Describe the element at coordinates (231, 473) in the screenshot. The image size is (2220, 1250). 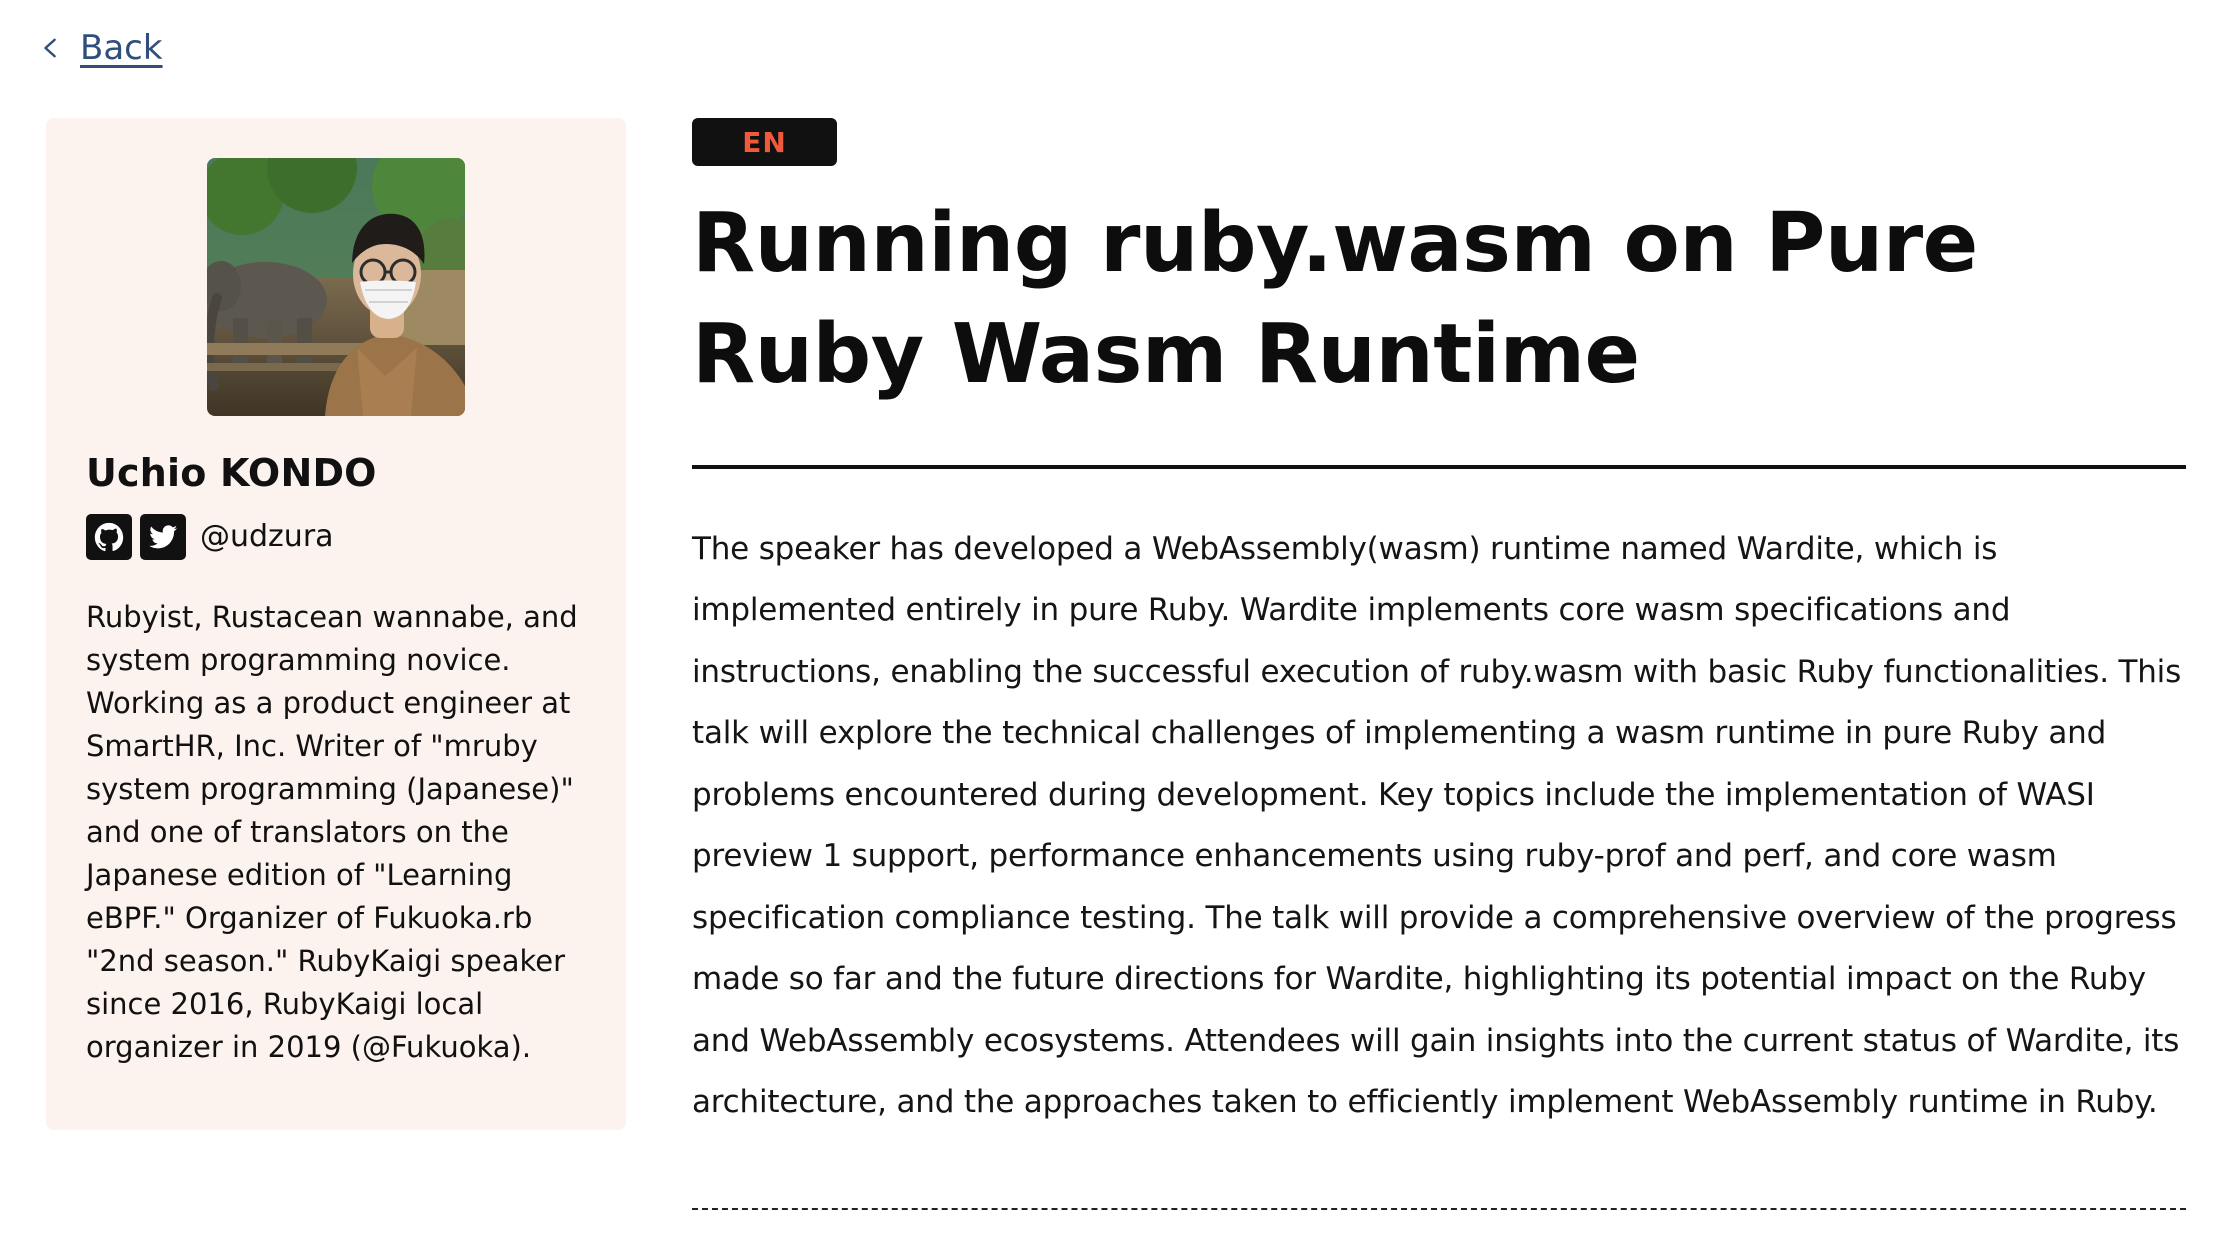
I see `speaker-name: Uchio KONDO` at that location.